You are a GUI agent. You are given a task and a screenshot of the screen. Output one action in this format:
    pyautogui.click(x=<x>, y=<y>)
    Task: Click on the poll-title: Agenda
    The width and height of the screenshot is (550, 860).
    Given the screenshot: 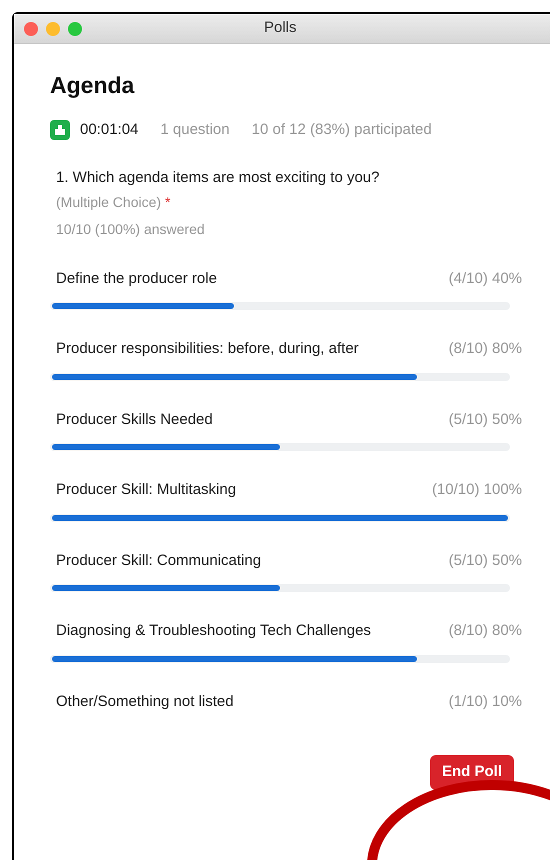 What is the action you would take?
    pyautogui.click(x=93, y=85)
    